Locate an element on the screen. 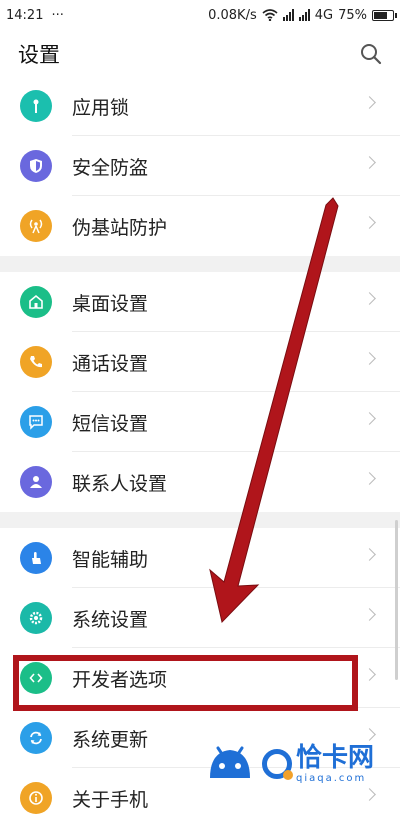 This screenshot has width=400, height=828. android-robot-icon is located at coordinates (230, 762).